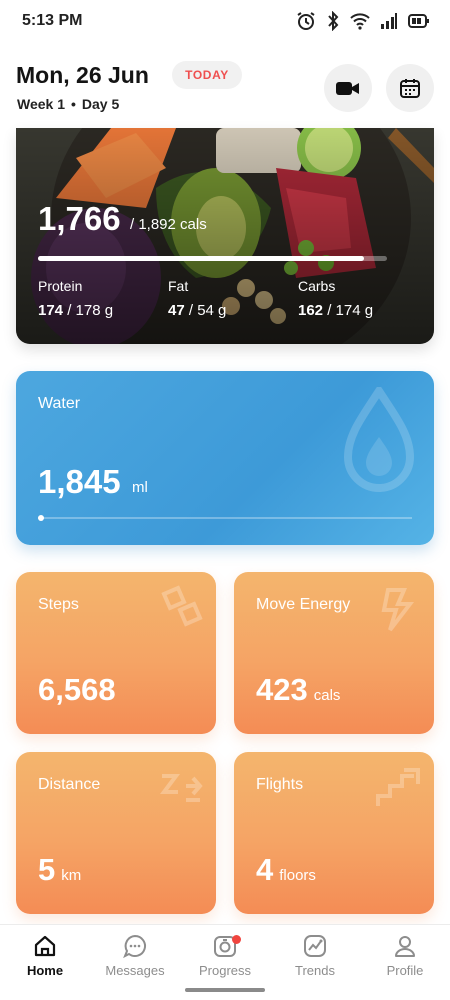 This screenshot has height=1000, width=450. I want to click on macro-label: Fat, so click(178, 286).